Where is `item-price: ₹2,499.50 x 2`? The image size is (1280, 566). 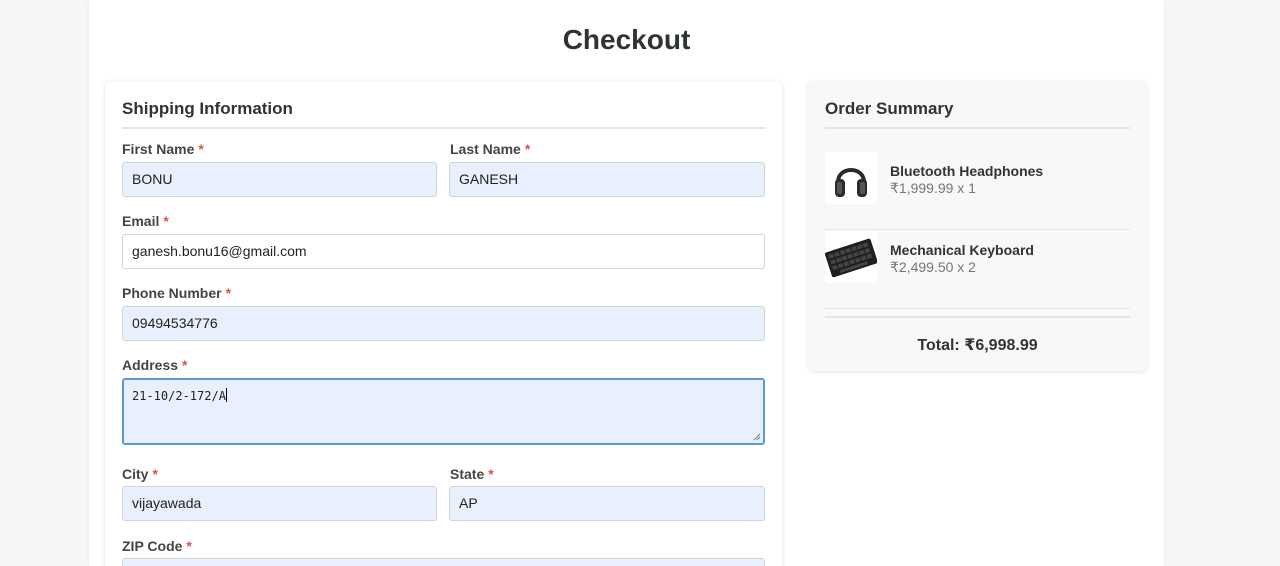 item-price: ₹2,499.50 x 2 is located at coordinates (933, 267).